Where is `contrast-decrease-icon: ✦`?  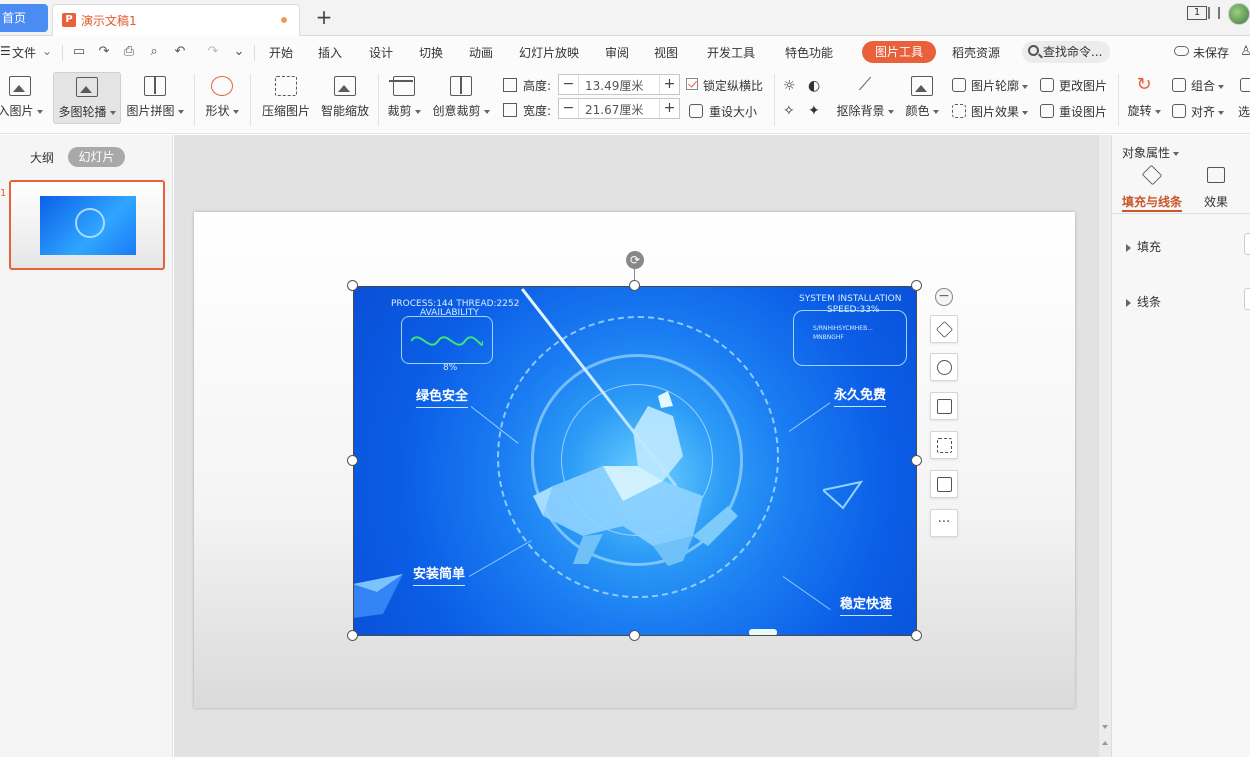
contrast-decrease-icon: ✦ is located at coordinates (814, 111).